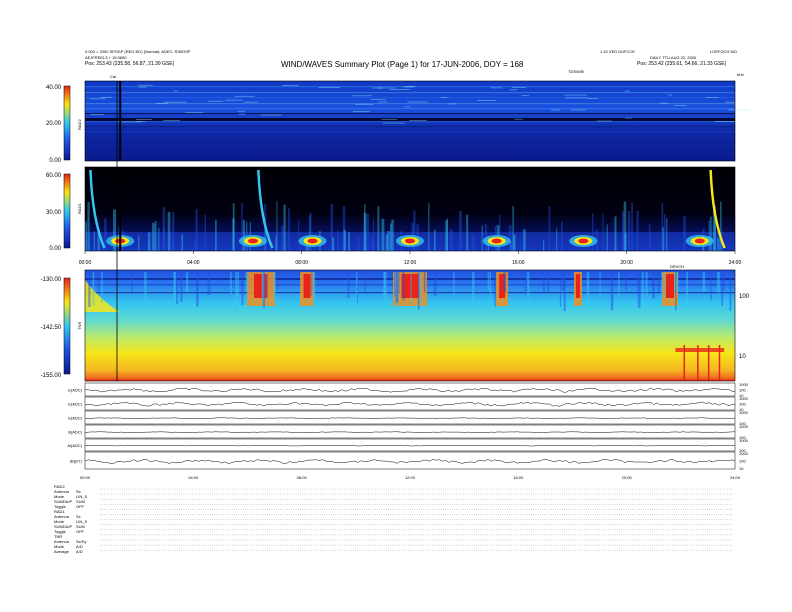 This screenshot has height=612, width=792. I want to click on rad1-xtick-label: 24:00, so click(735, 263).